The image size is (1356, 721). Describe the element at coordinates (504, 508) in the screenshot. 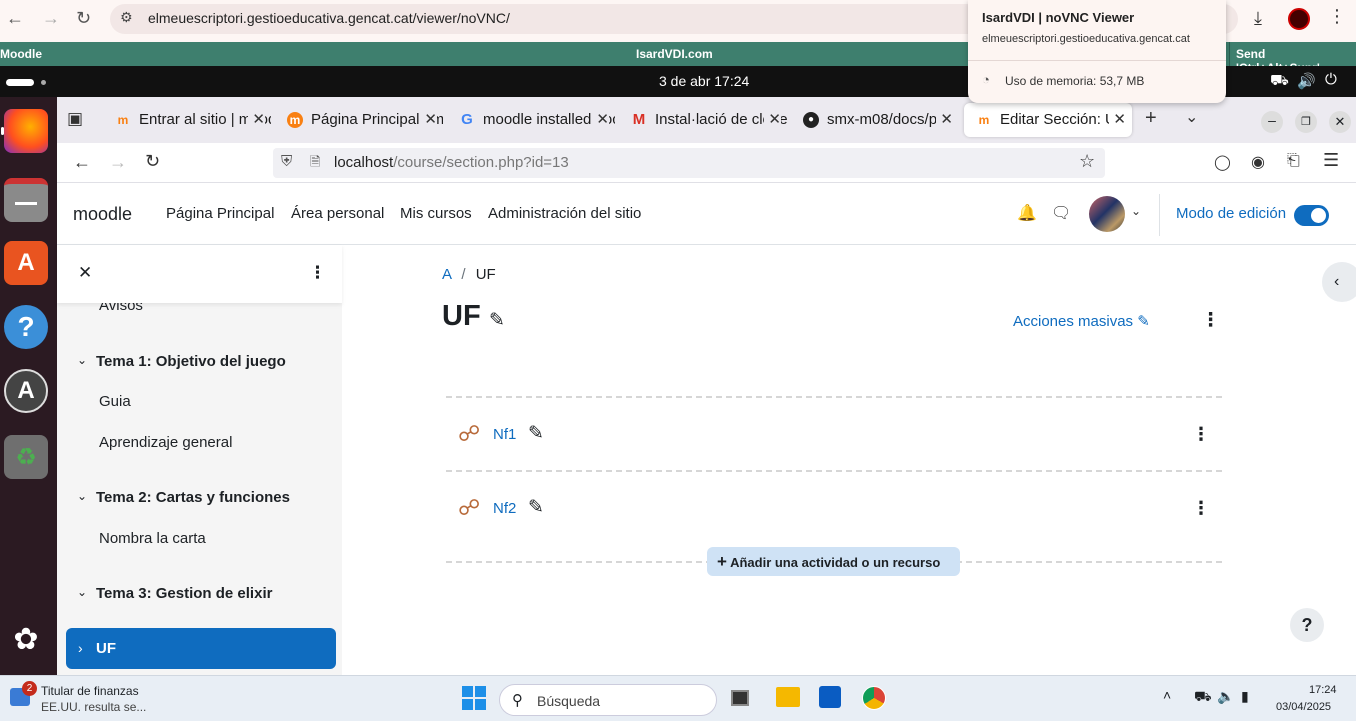

I see `activity-link: Nf2` at that location.